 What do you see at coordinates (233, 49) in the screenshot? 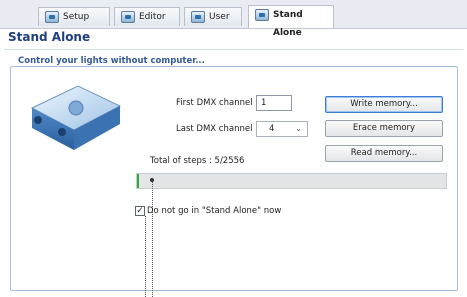
I see `title-divider` at bounding box center [233, 49].